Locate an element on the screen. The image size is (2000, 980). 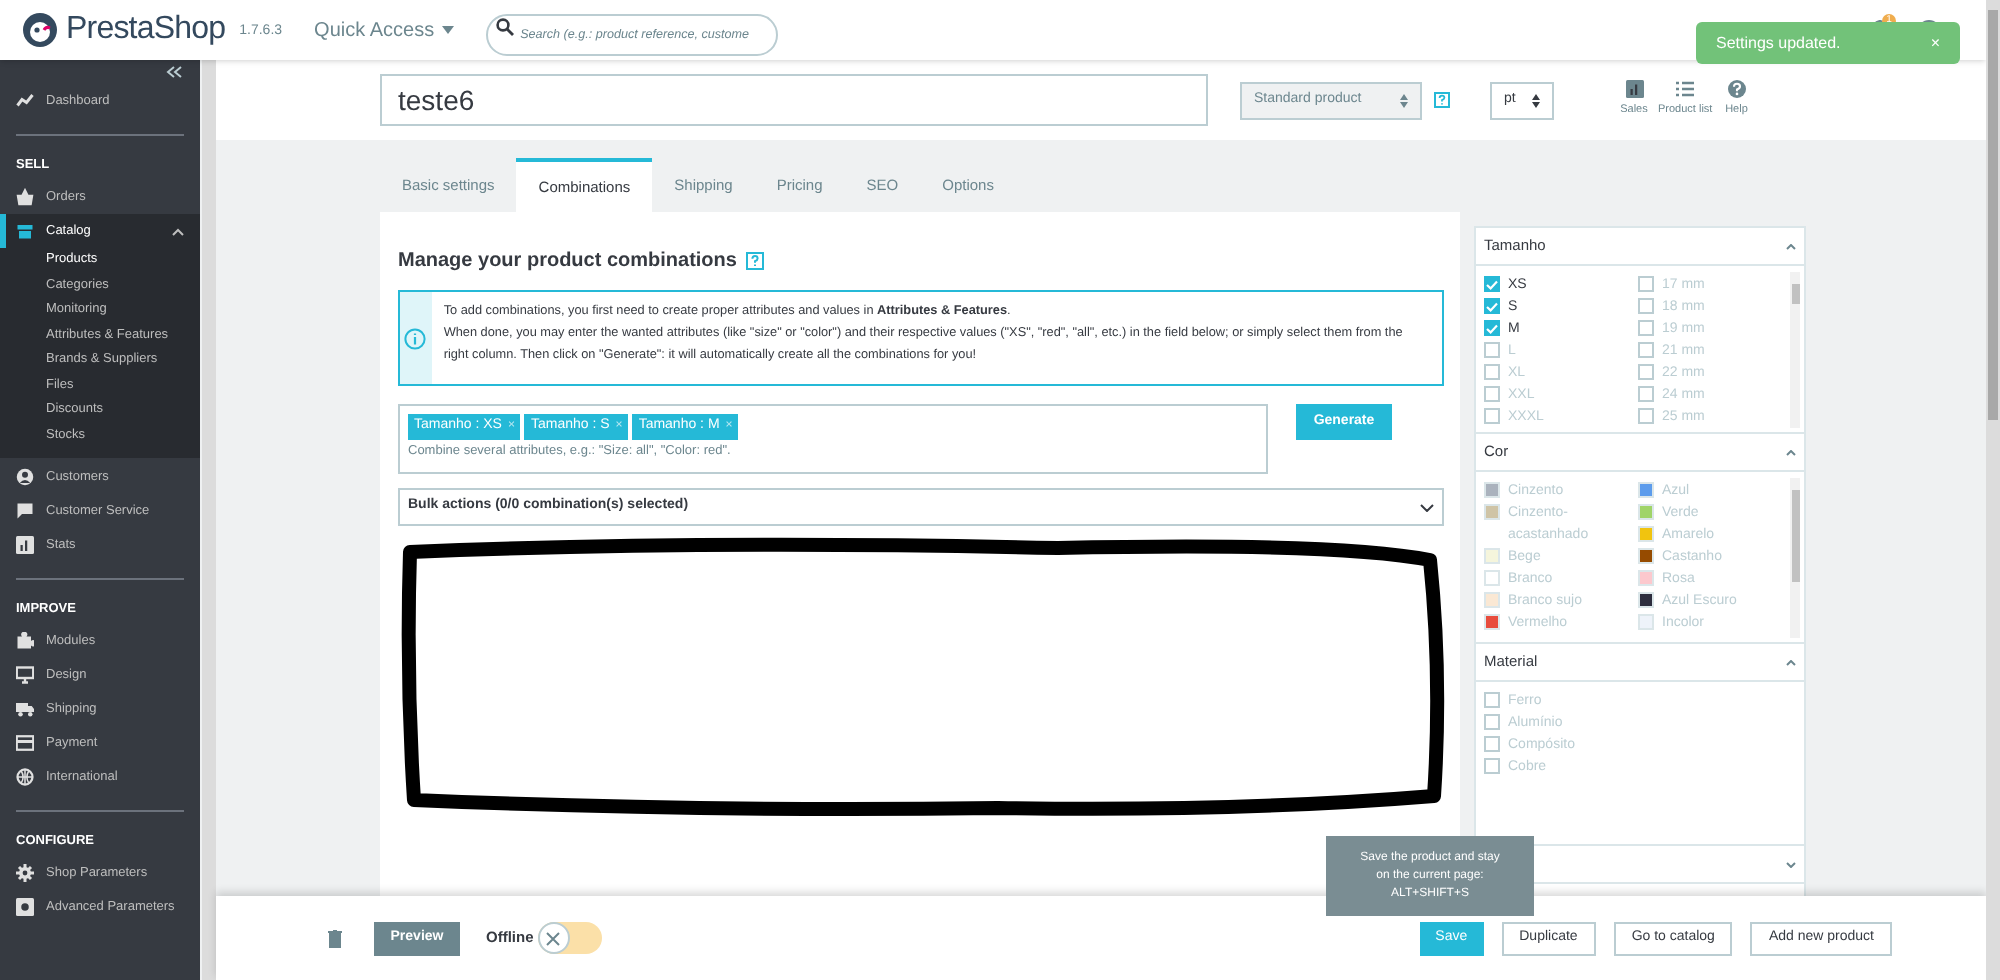
section-title: Manage your product combinations is located at coordinates (567, 262).